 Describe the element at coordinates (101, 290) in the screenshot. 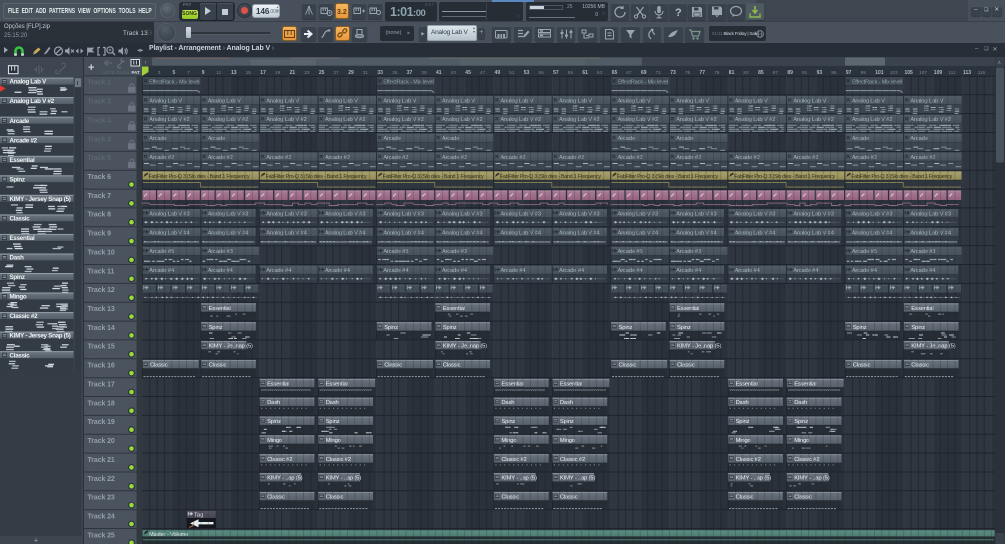

I see `svg-text: Track 12` at that location.